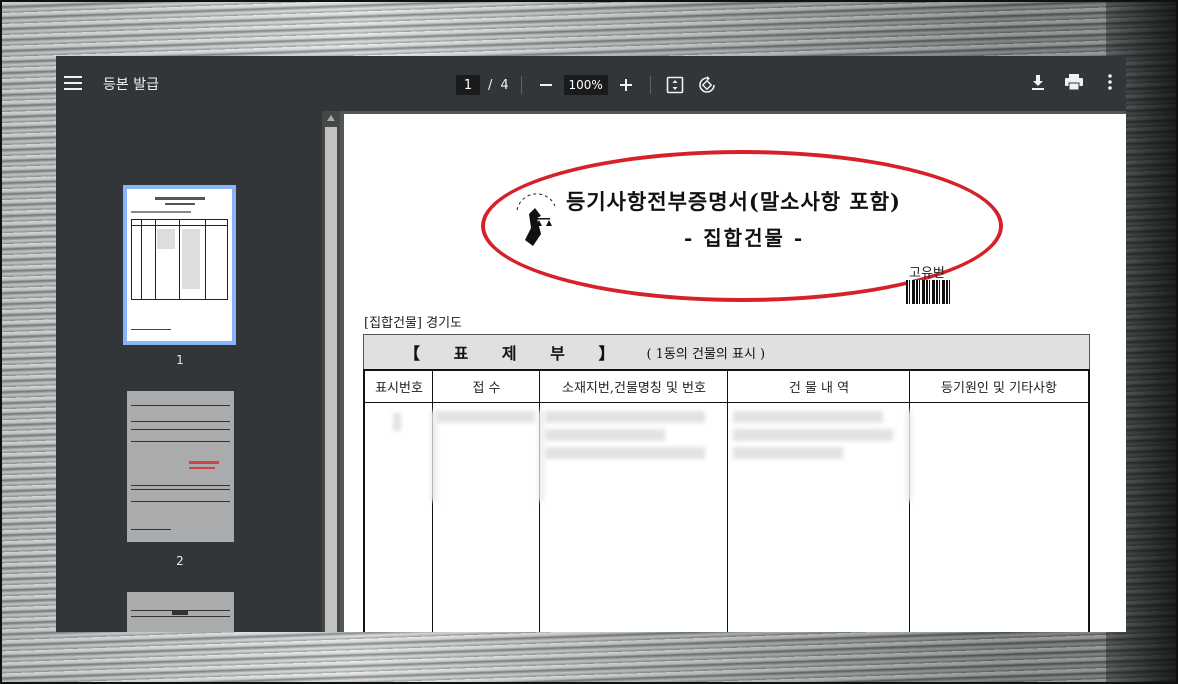 This screenshot has height=684, width=1178. I want to click on menu-icon, so click(73, 83).